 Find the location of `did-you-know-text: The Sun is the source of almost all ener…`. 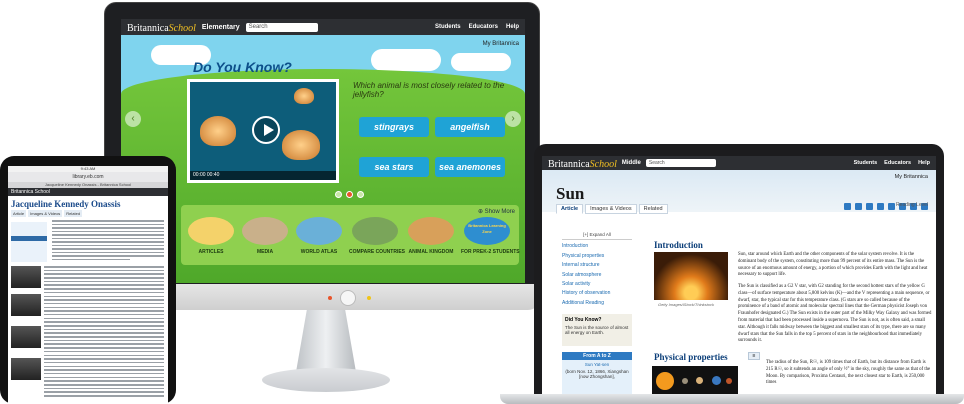

did-you-know-text: The Sun is the source of almost all ener… is located at coordinates (597, 330).